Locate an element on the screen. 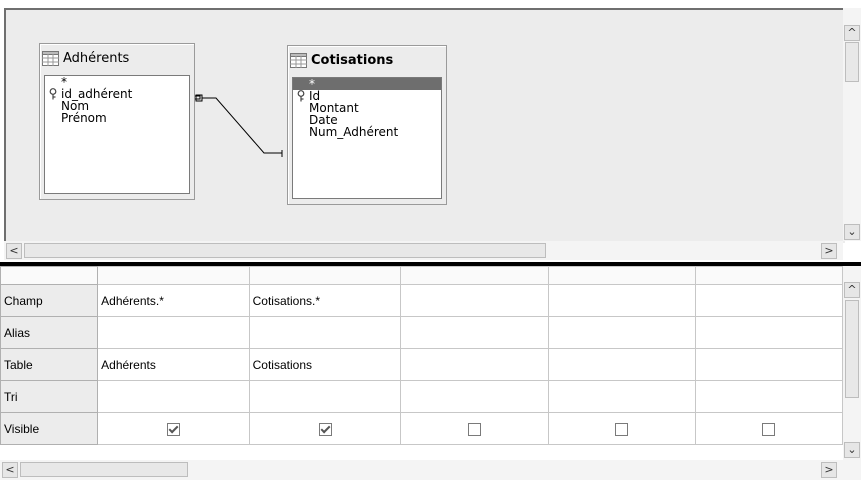  row-header-champ: Champ is located at coordinates (49, 300).